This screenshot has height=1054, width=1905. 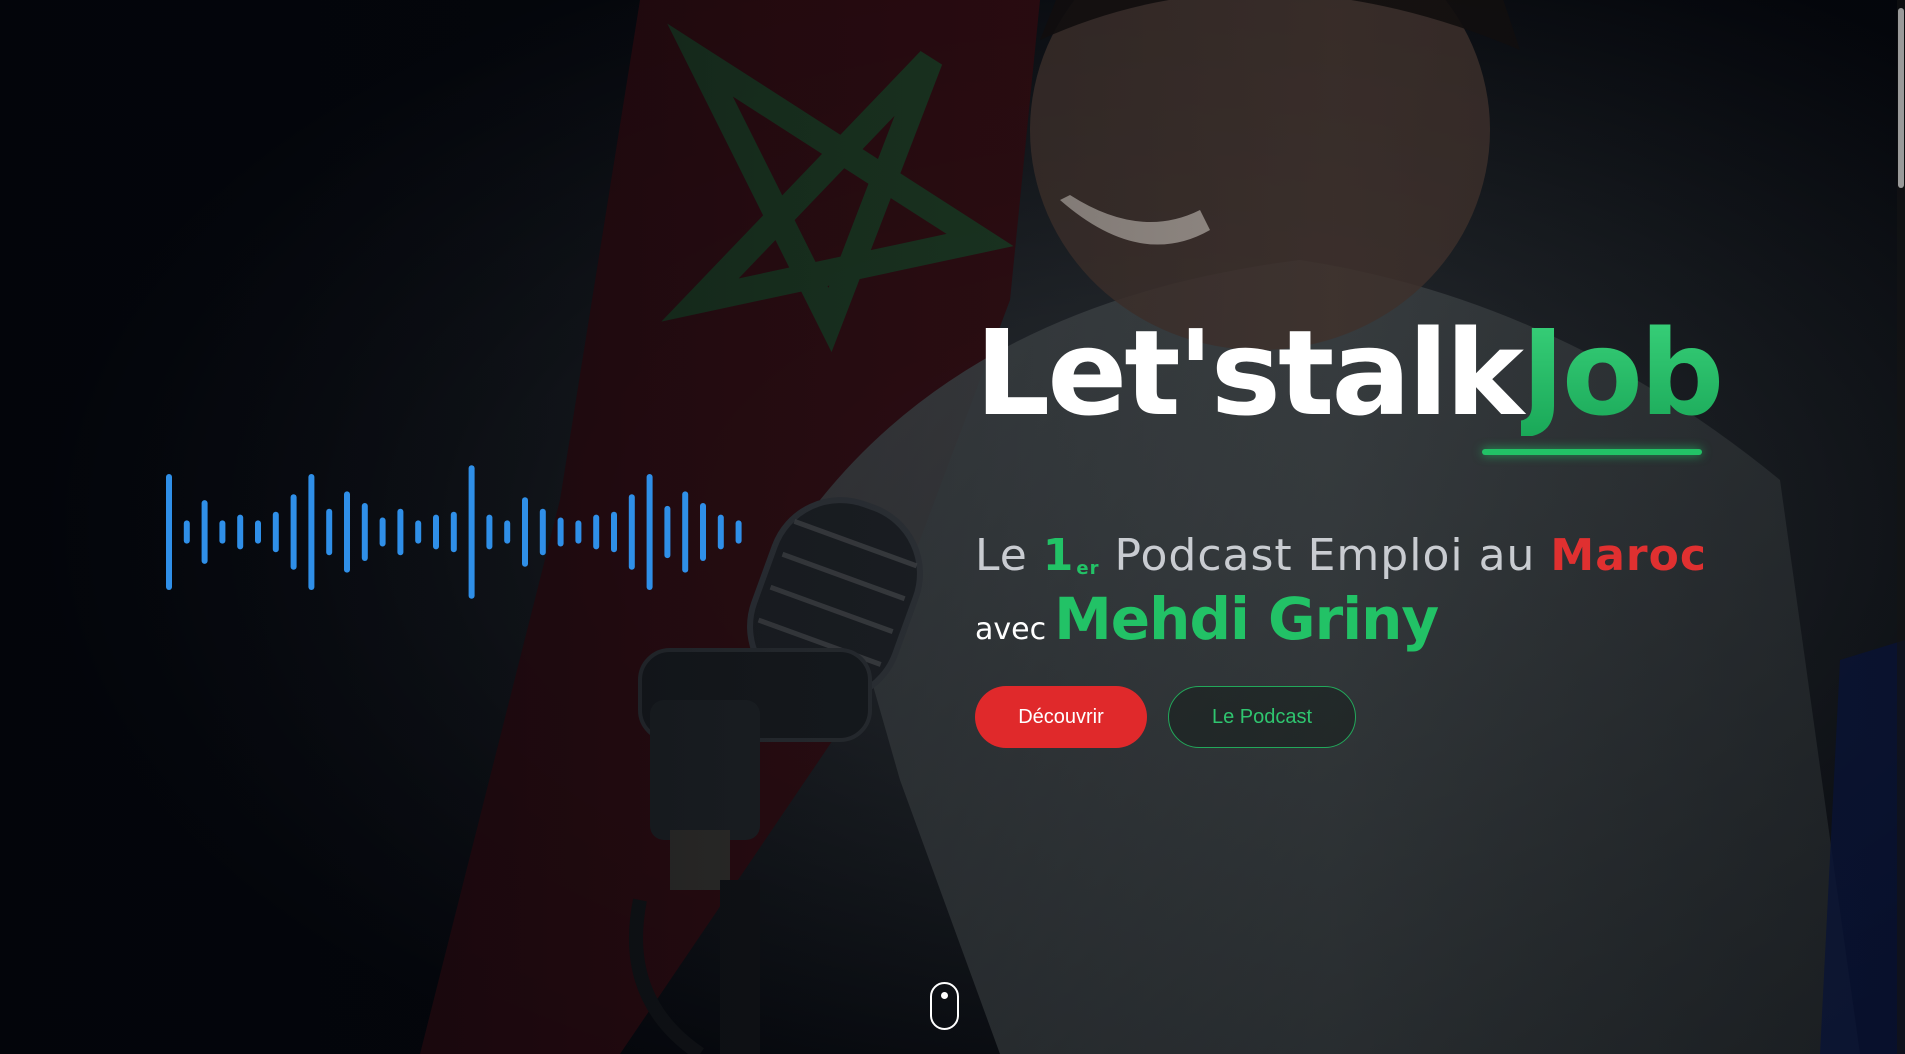 I want to click on title-part-letstalk: Let'stalk, so click(x=1249, y=373).